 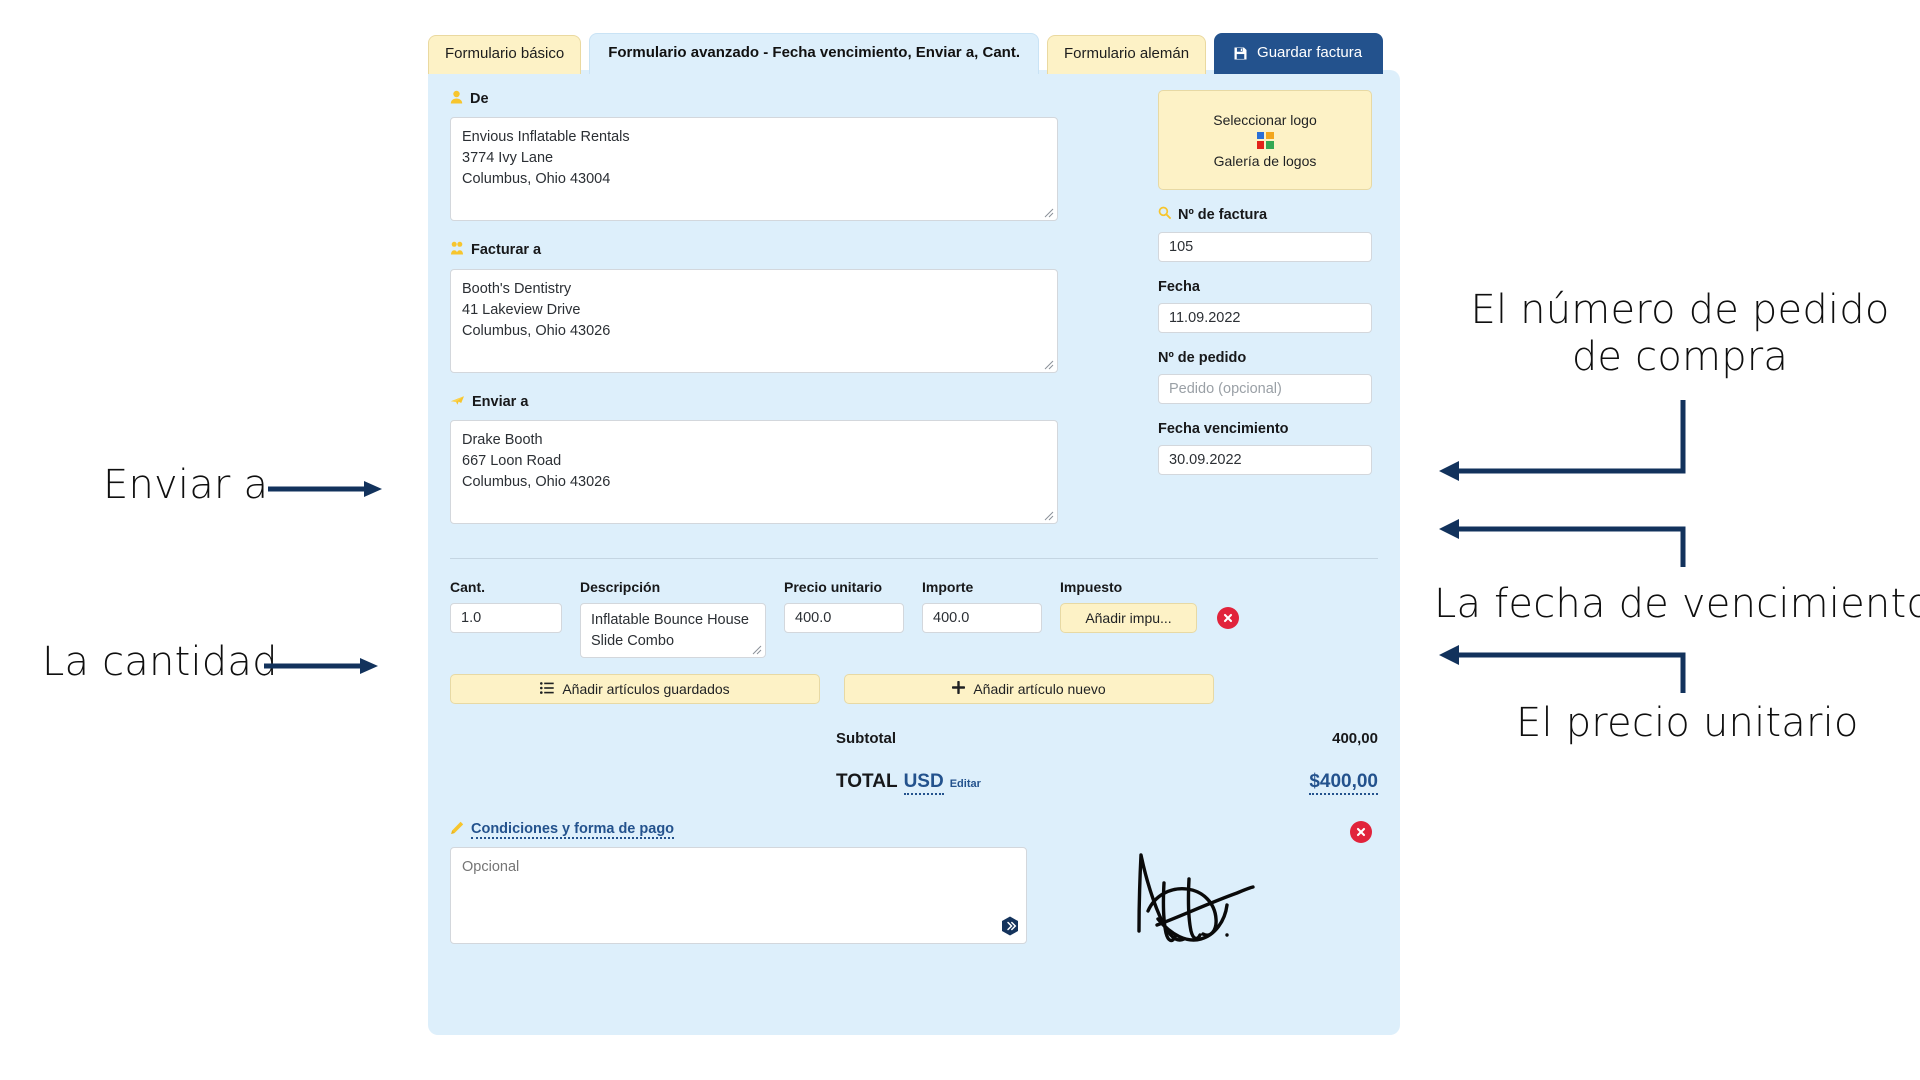 What do you see at coordinates (1355, 738) in the screenshot?
I see `subtotal-value: 400,00` at bounding box center [1355, 738].